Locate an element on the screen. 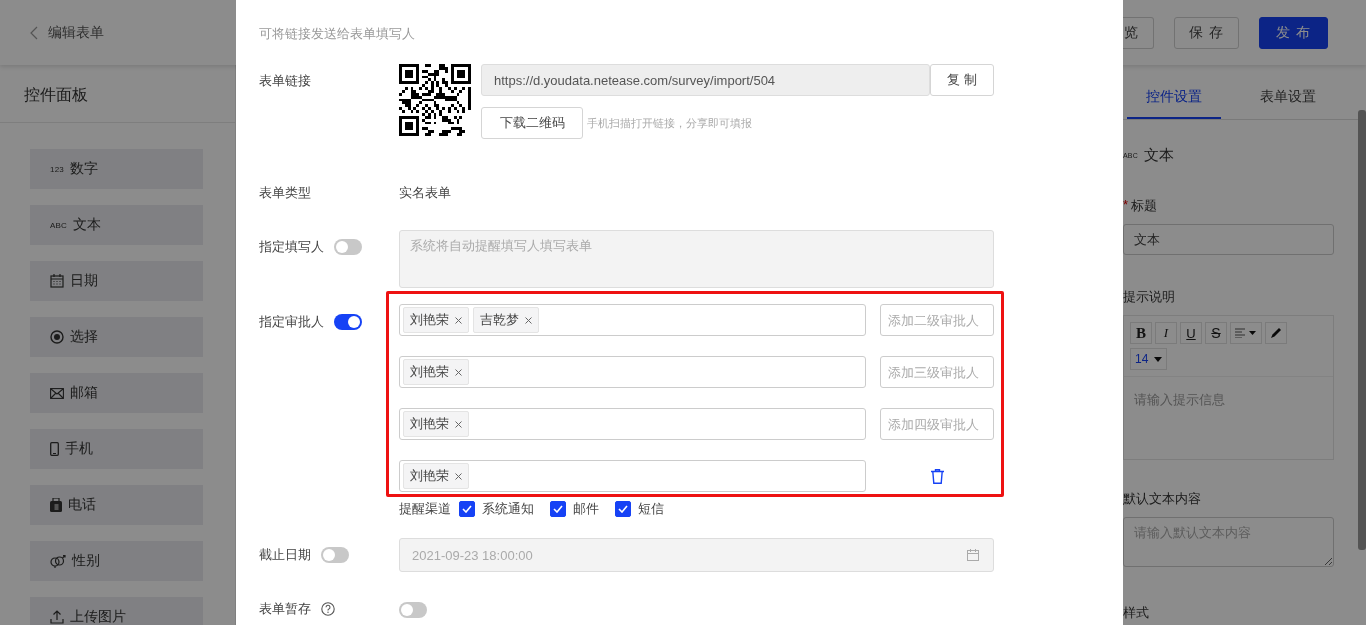  control-item: 选择 is located at coordinates (116, 337).